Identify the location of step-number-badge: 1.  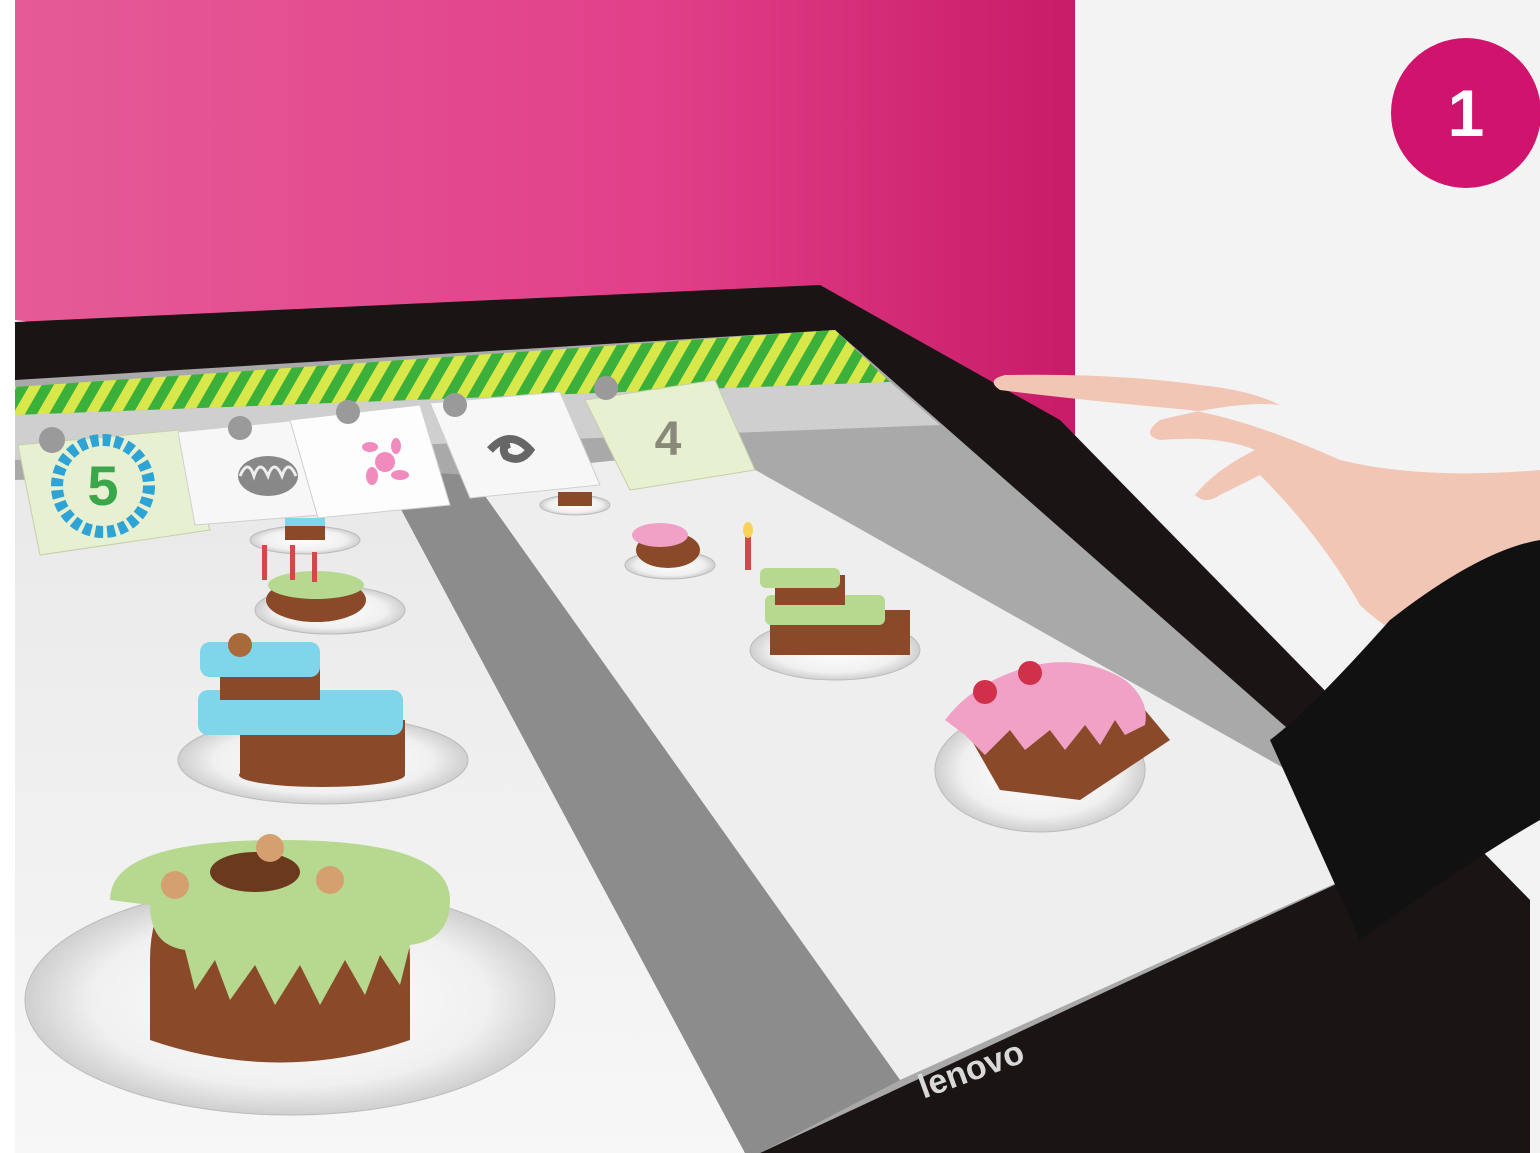
(1465, 113).